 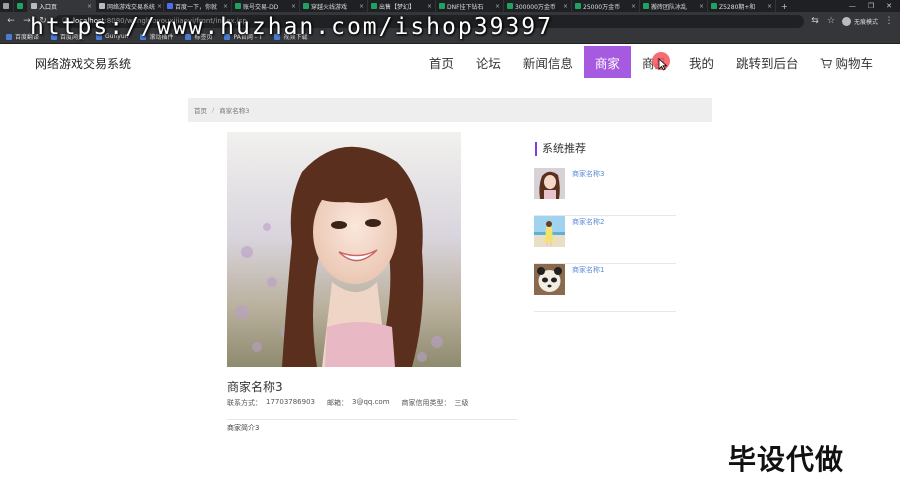 What do you see at coordinates (243, 428) in the screenshot?
I see `merchant-intro: 商家简介3` at bounding box center [243, 428].